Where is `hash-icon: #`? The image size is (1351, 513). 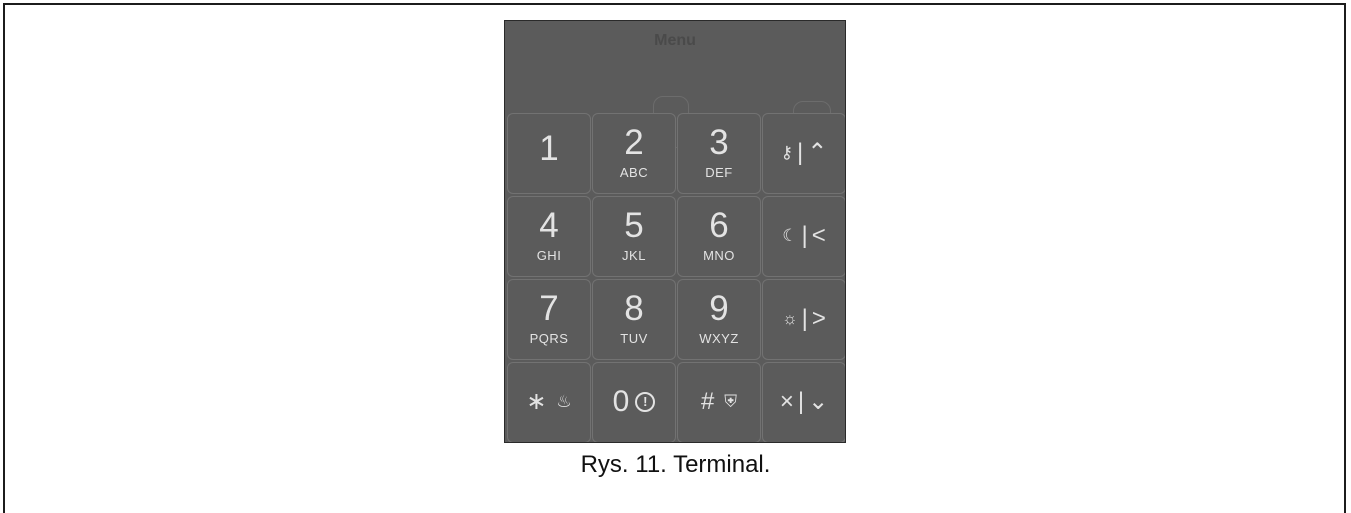 hash-icon: # is located at coordinates (707, 401).